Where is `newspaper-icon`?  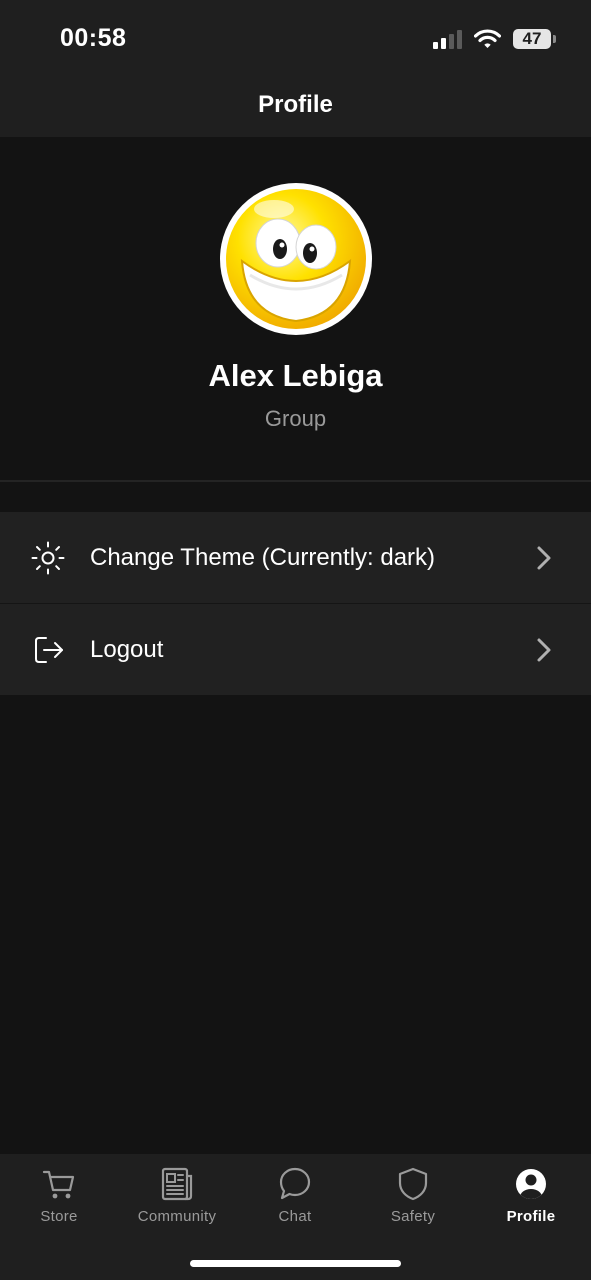
newspaper-icon is located at coordinates (177, 1184).